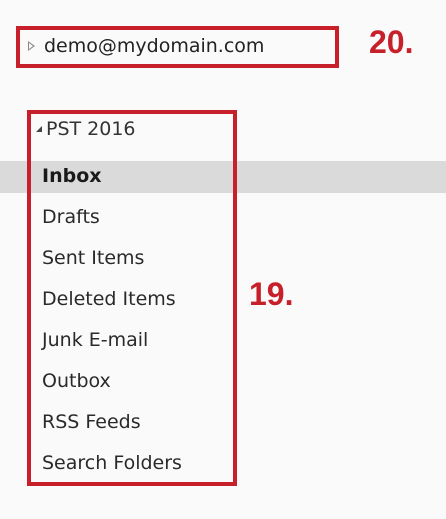 The image size is (446, 519). What do you see at coordinates (271, 294) in the screenshot?
I see `annotation-label-19: 19.` at bounding box center [271, 294].